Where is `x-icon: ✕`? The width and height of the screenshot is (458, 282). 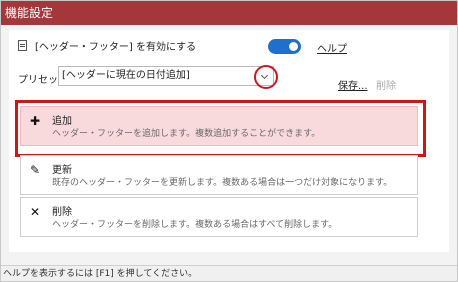 x-icon: ✕ is located at coordinates (35, 212).